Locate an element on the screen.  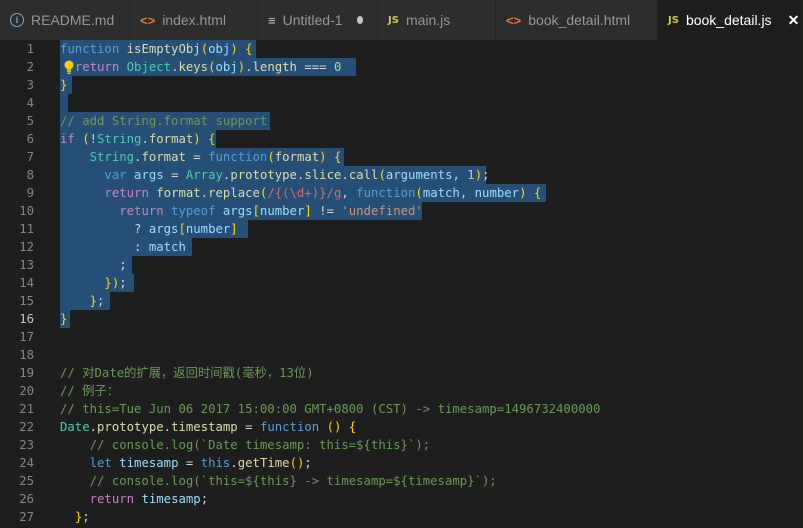
code-text: // add String.format support is located at coordinates (164, 121).